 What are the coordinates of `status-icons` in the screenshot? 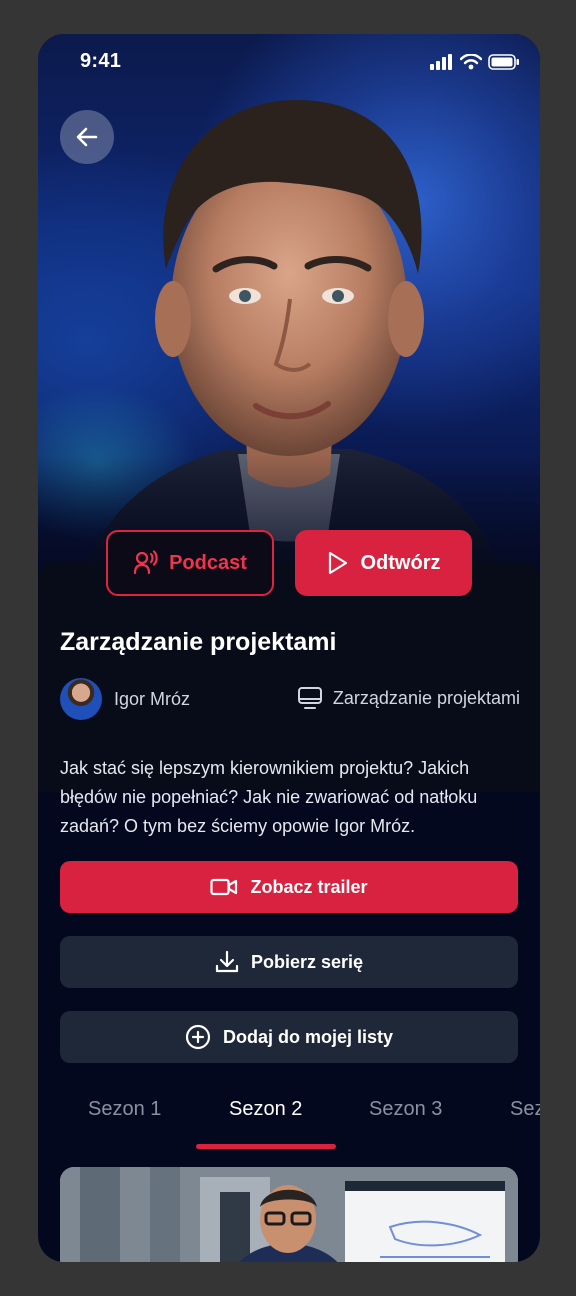 It's located at (475, 62).